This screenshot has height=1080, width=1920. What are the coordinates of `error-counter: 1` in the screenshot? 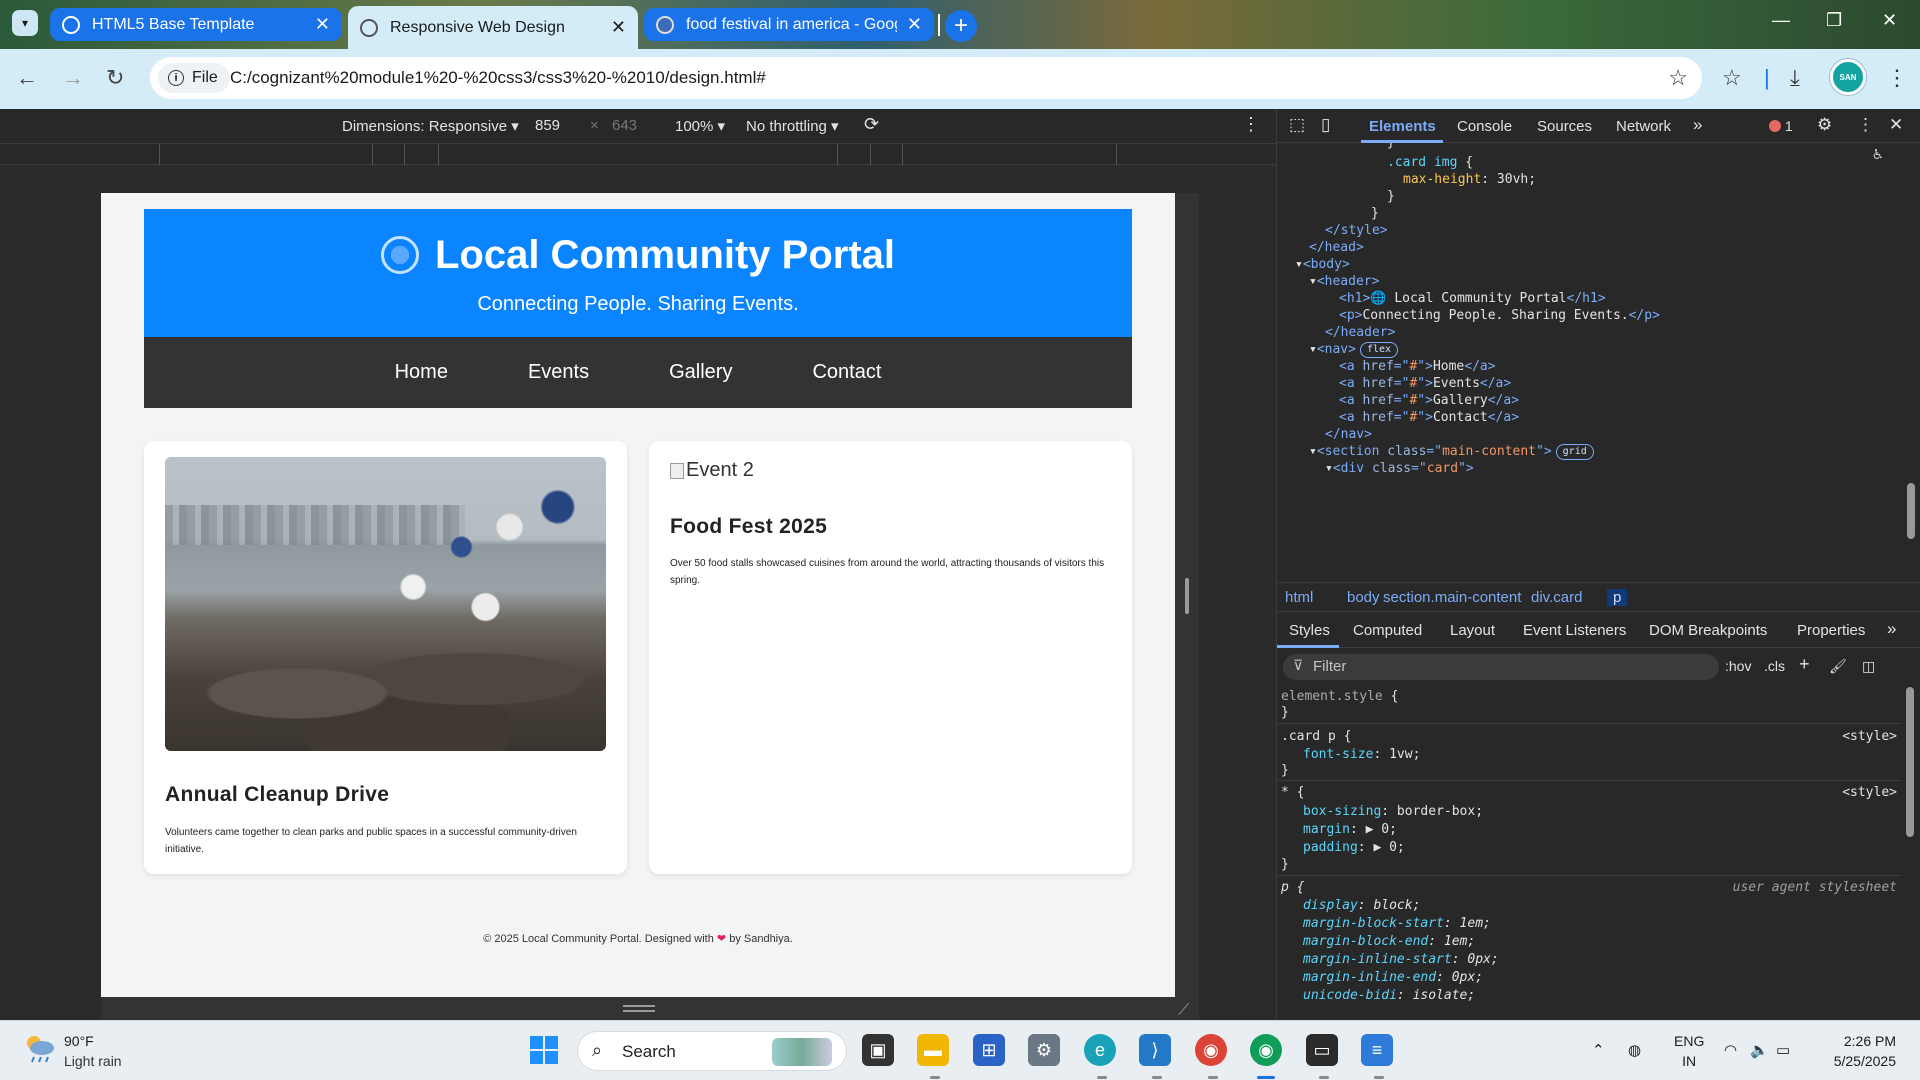 It's located at (1781, 126).